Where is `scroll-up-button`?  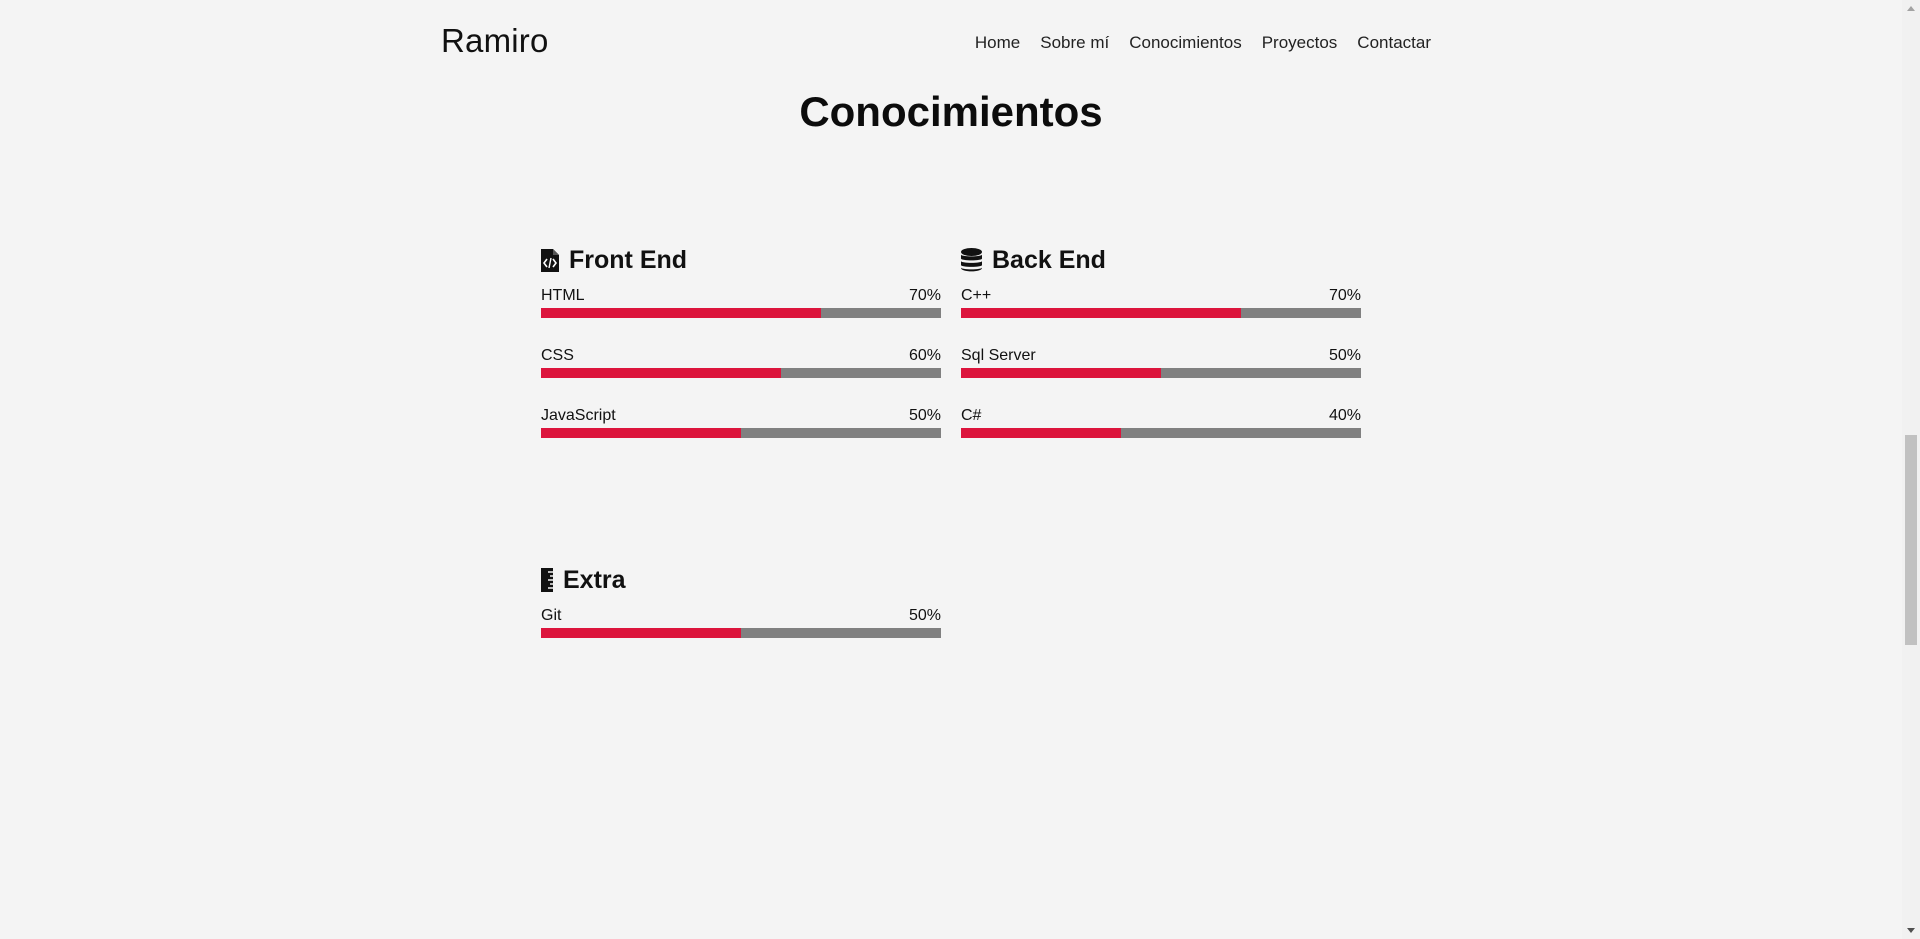 scroll-up-button is located at coordinates (1911, 8).